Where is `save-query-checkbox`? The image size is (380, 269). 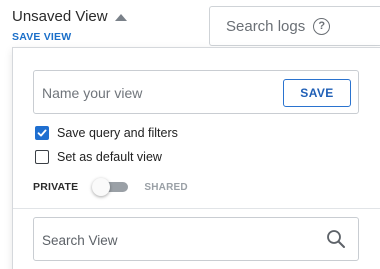
save-query-checkbox is located at coordinates (42, 133).